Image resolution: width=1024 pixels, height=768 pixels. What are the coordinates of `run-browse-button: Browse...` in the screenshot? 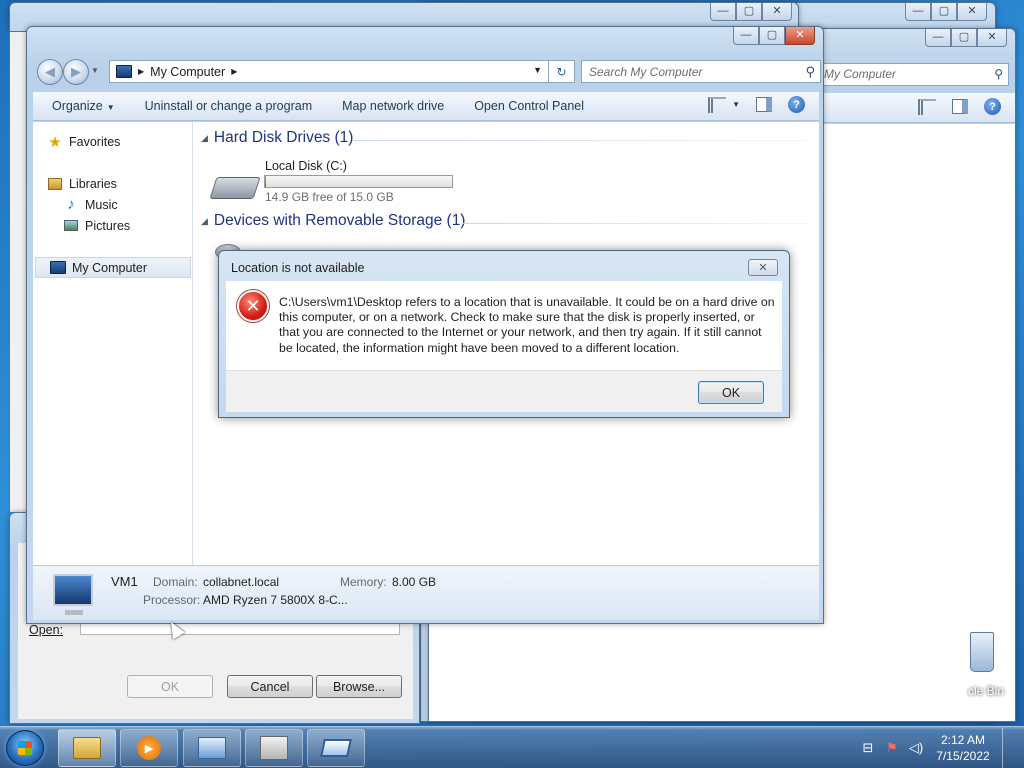 It's located at (359, 686).